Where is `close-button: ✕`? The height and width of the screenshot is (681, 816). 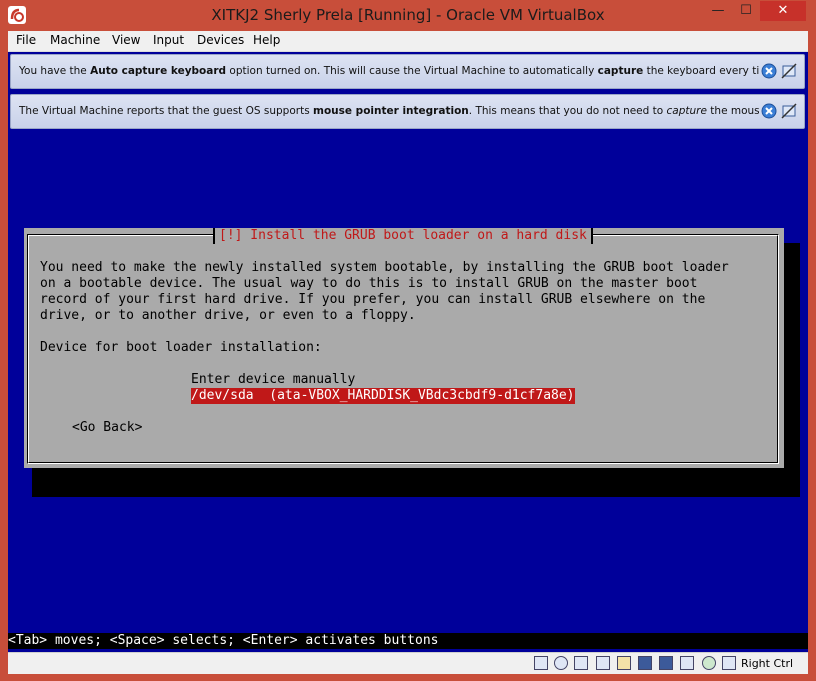
close-button: ✕ is located at coordinates (783, 11).